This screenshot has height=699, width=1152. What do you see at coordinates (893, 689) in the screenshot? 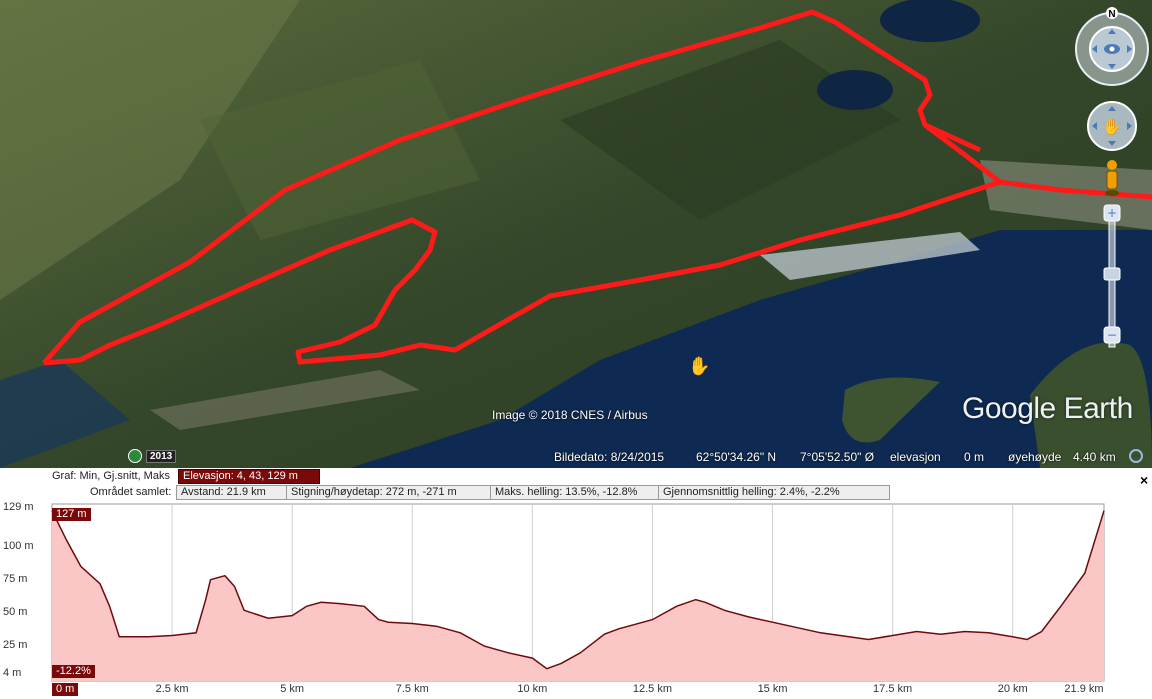
I see `x-tick-label: 17.5 km` at bounding box center [893, 689].